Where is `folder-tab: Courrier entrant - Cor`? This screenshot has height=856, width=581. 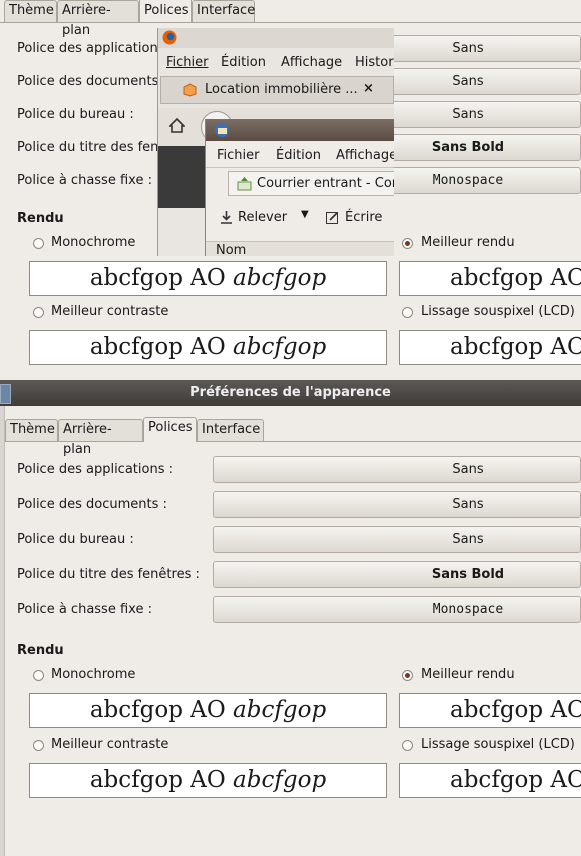
folder-tab: Courrier entrant - Cor is located at coordinates (311, 183).